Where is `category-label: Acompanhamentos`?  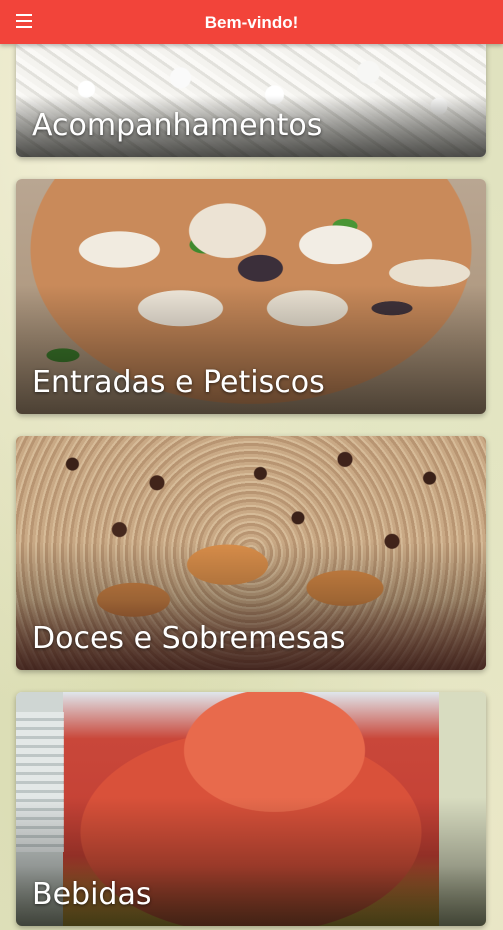
category-label: Acompanhamentos is located at coordinates (177, 125).